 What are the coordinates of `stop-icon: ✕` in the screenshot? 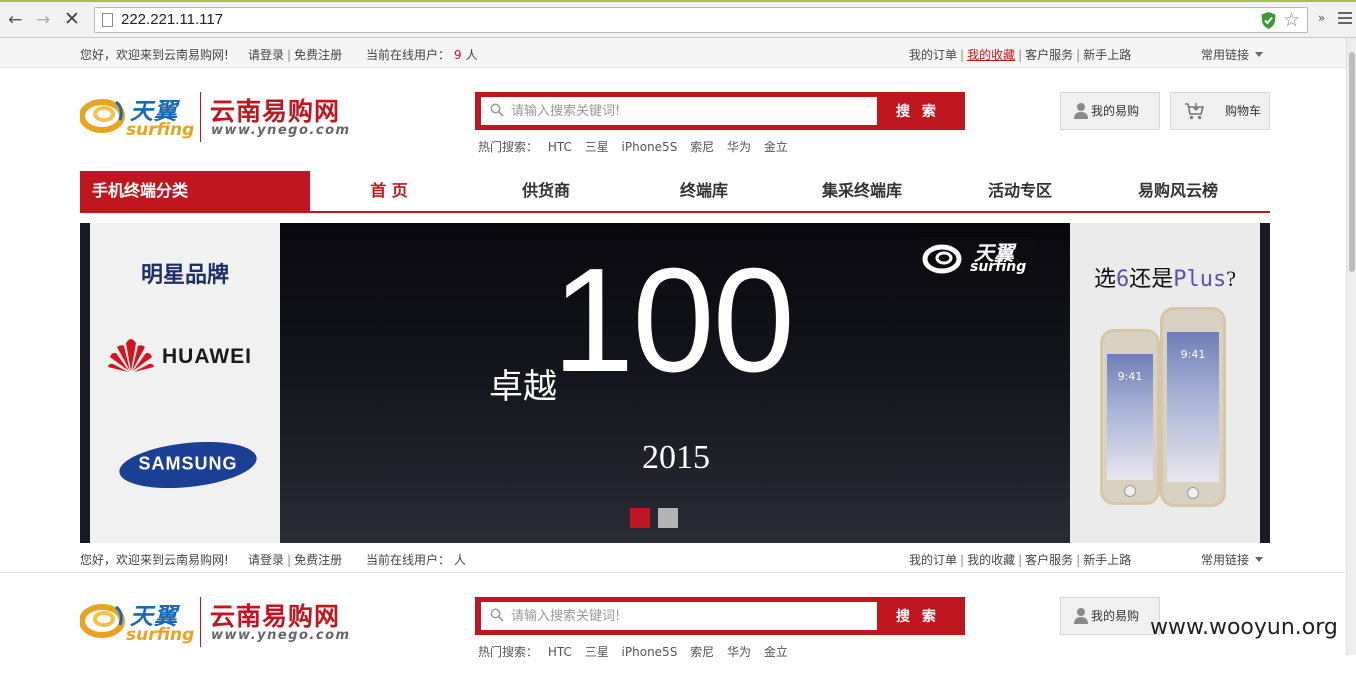 It's located at (72, 19).